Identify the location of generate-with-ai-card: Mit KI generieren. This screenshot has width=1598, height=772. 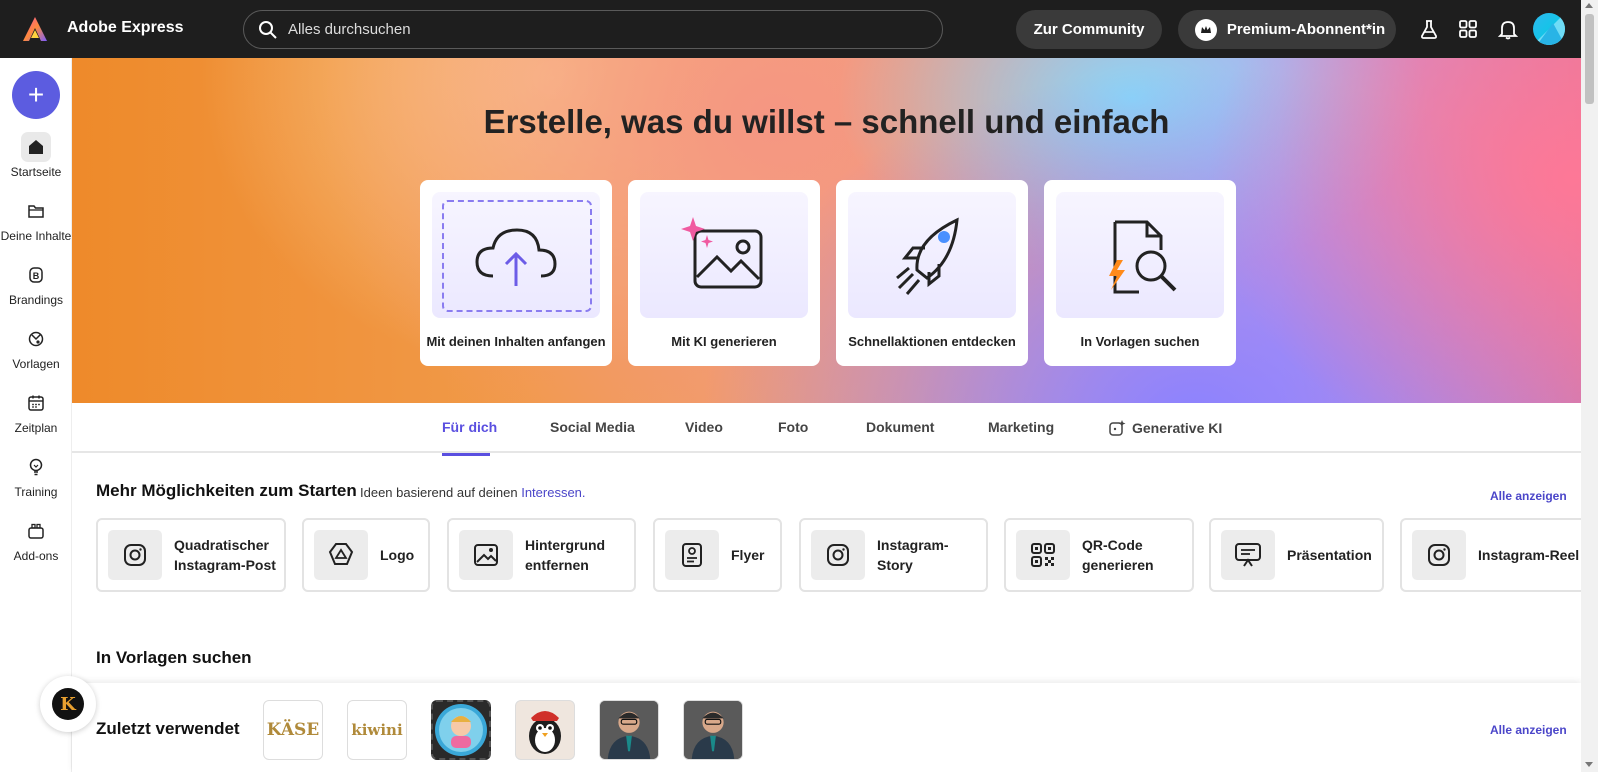
(724, 273).